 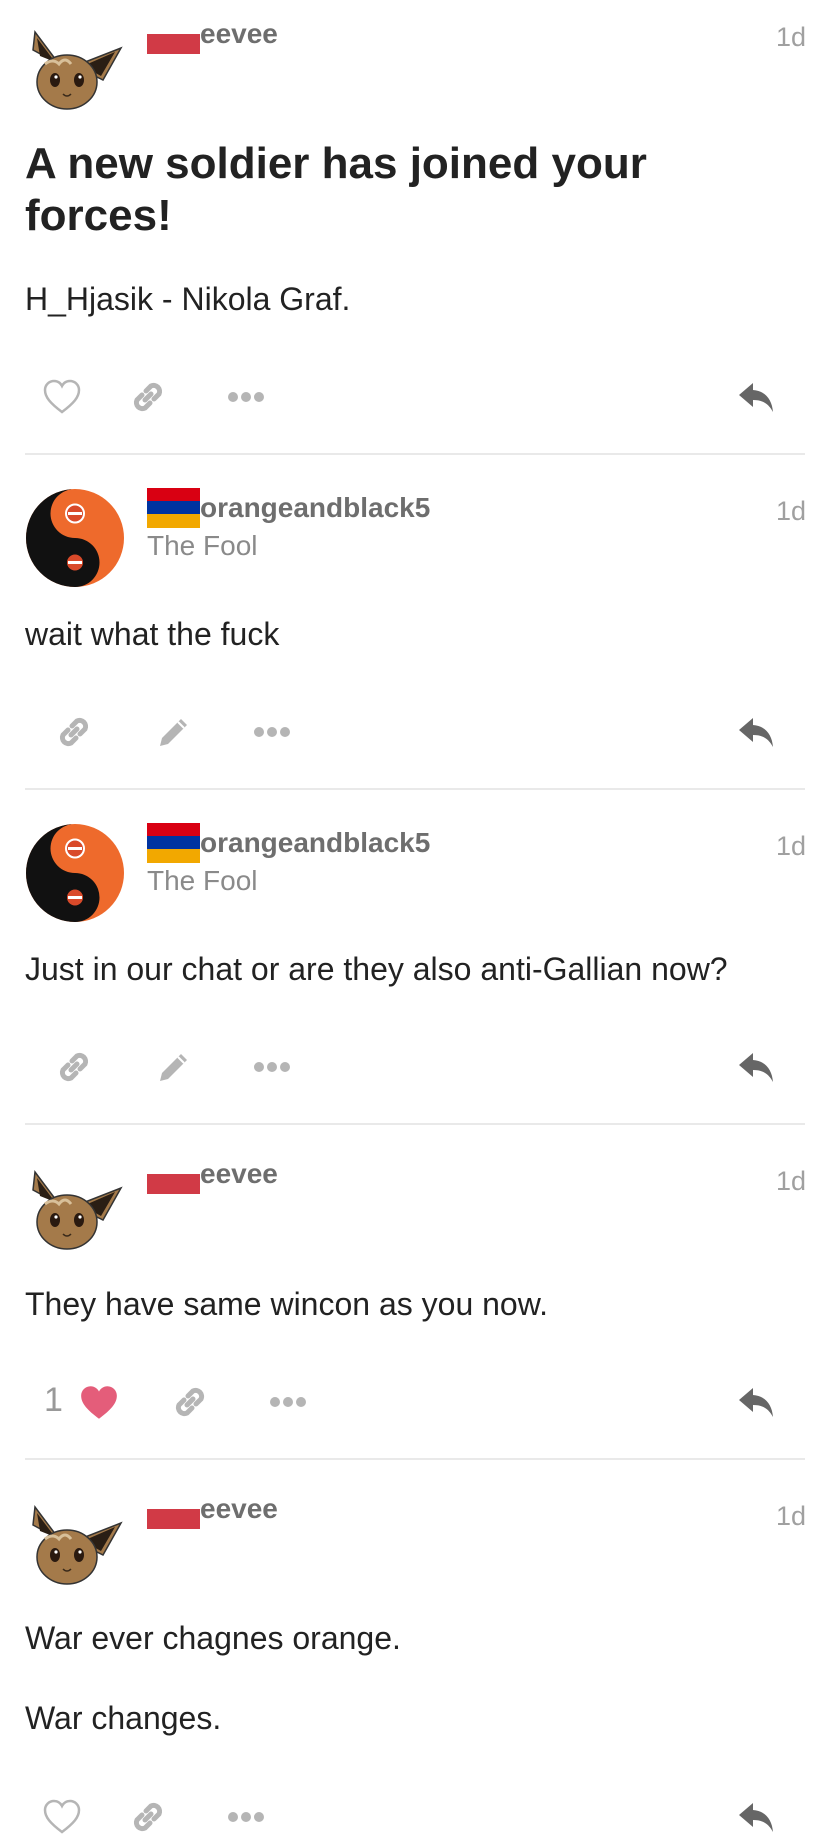 I want to click on post-body: They have same wincon as you now., so click(x=286, y=1304).